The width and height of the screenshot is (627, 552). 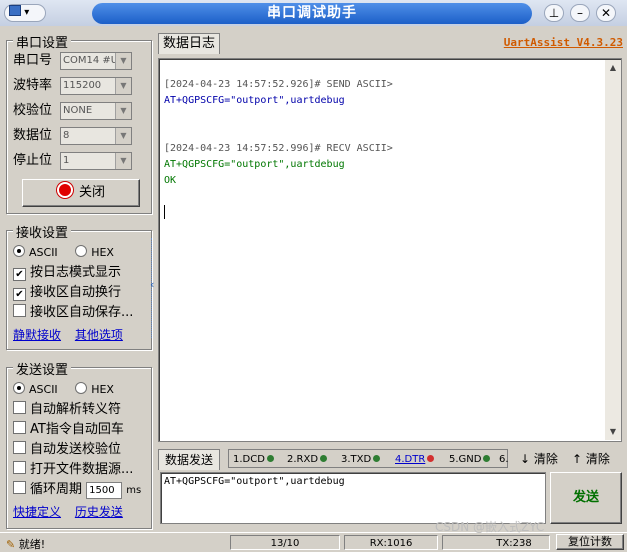 I want to click on status-tx: CSDN @嵌入式ZYC TX:238, so click(x=492, y=535).